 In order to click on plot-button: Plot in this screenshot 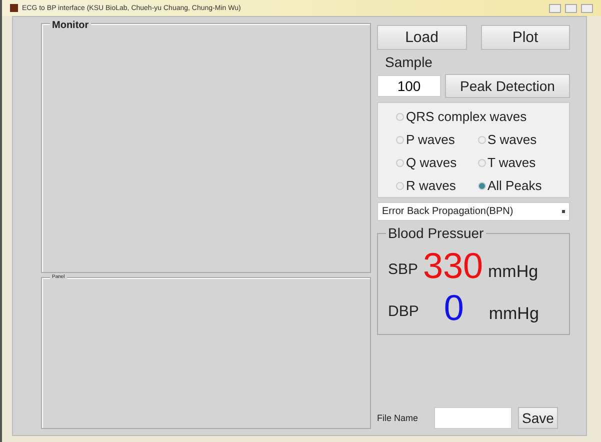, I will do `click(525, 37)`.